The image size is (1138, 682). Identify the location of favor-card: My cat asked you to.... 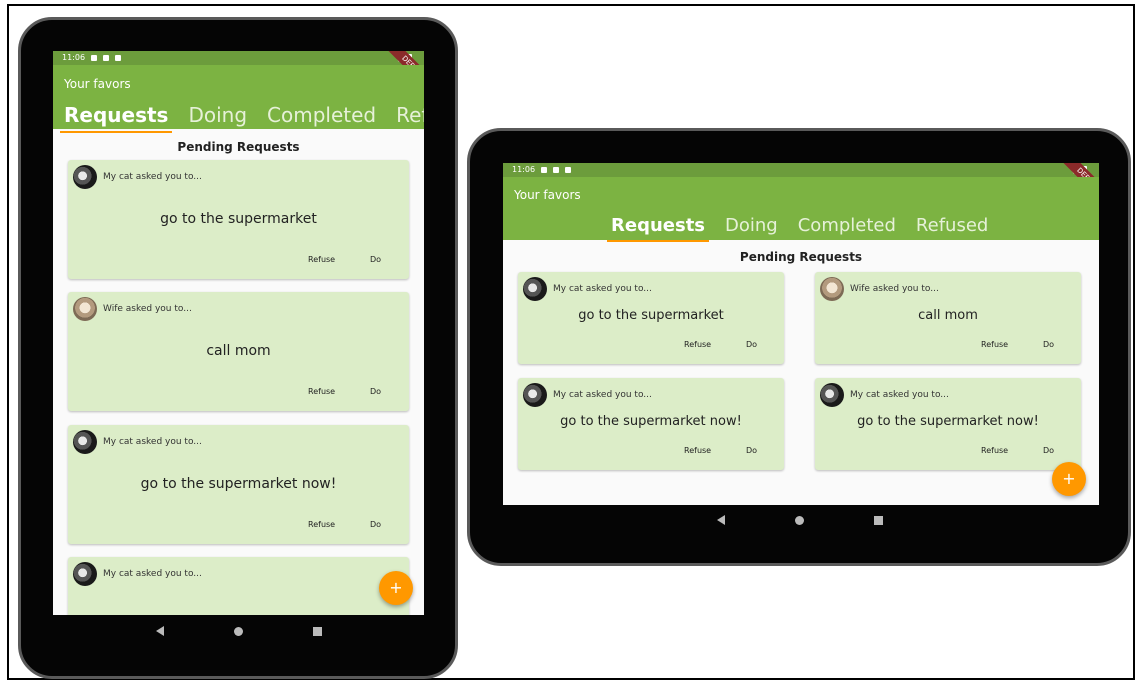
(238, 586).